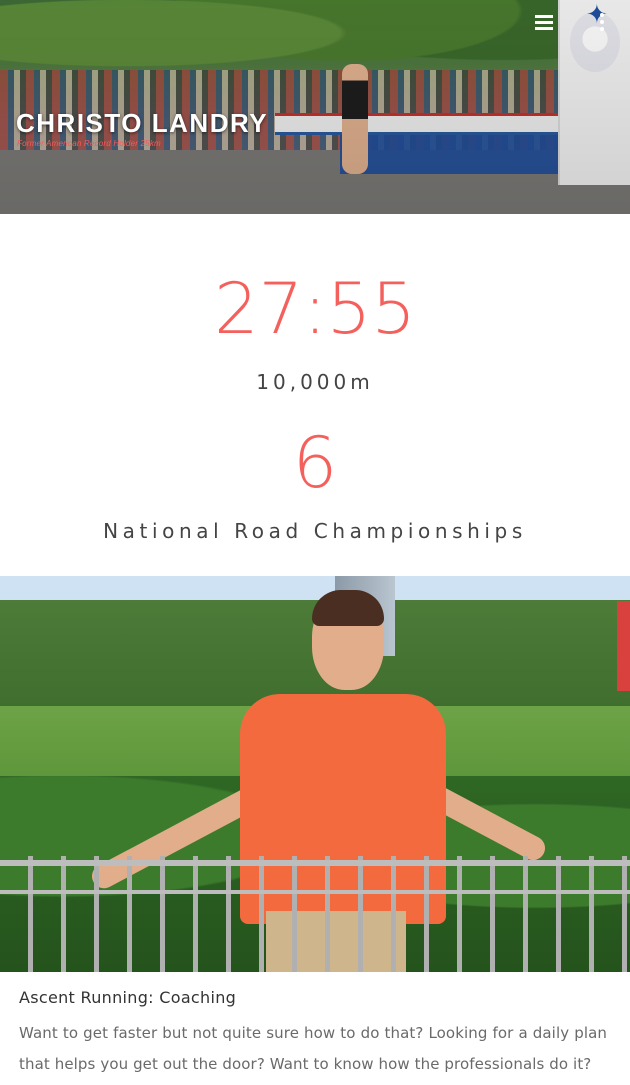 The image size is (630, 1085). Describe the element at coordinates (89, 143) in the screenshot. I see `site-tagline: Former American Record Holder 25km` at that location.